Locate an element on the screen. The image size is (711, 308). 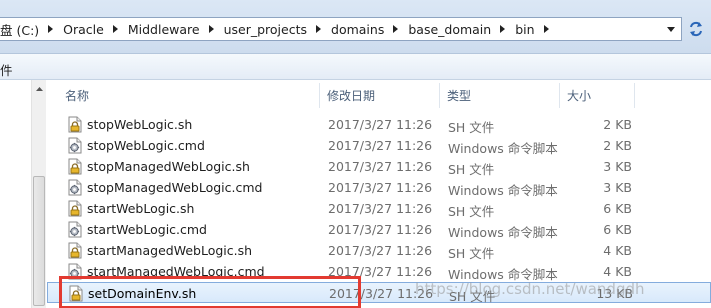
file-size: 13 KB is located at coordinates (614, 293).